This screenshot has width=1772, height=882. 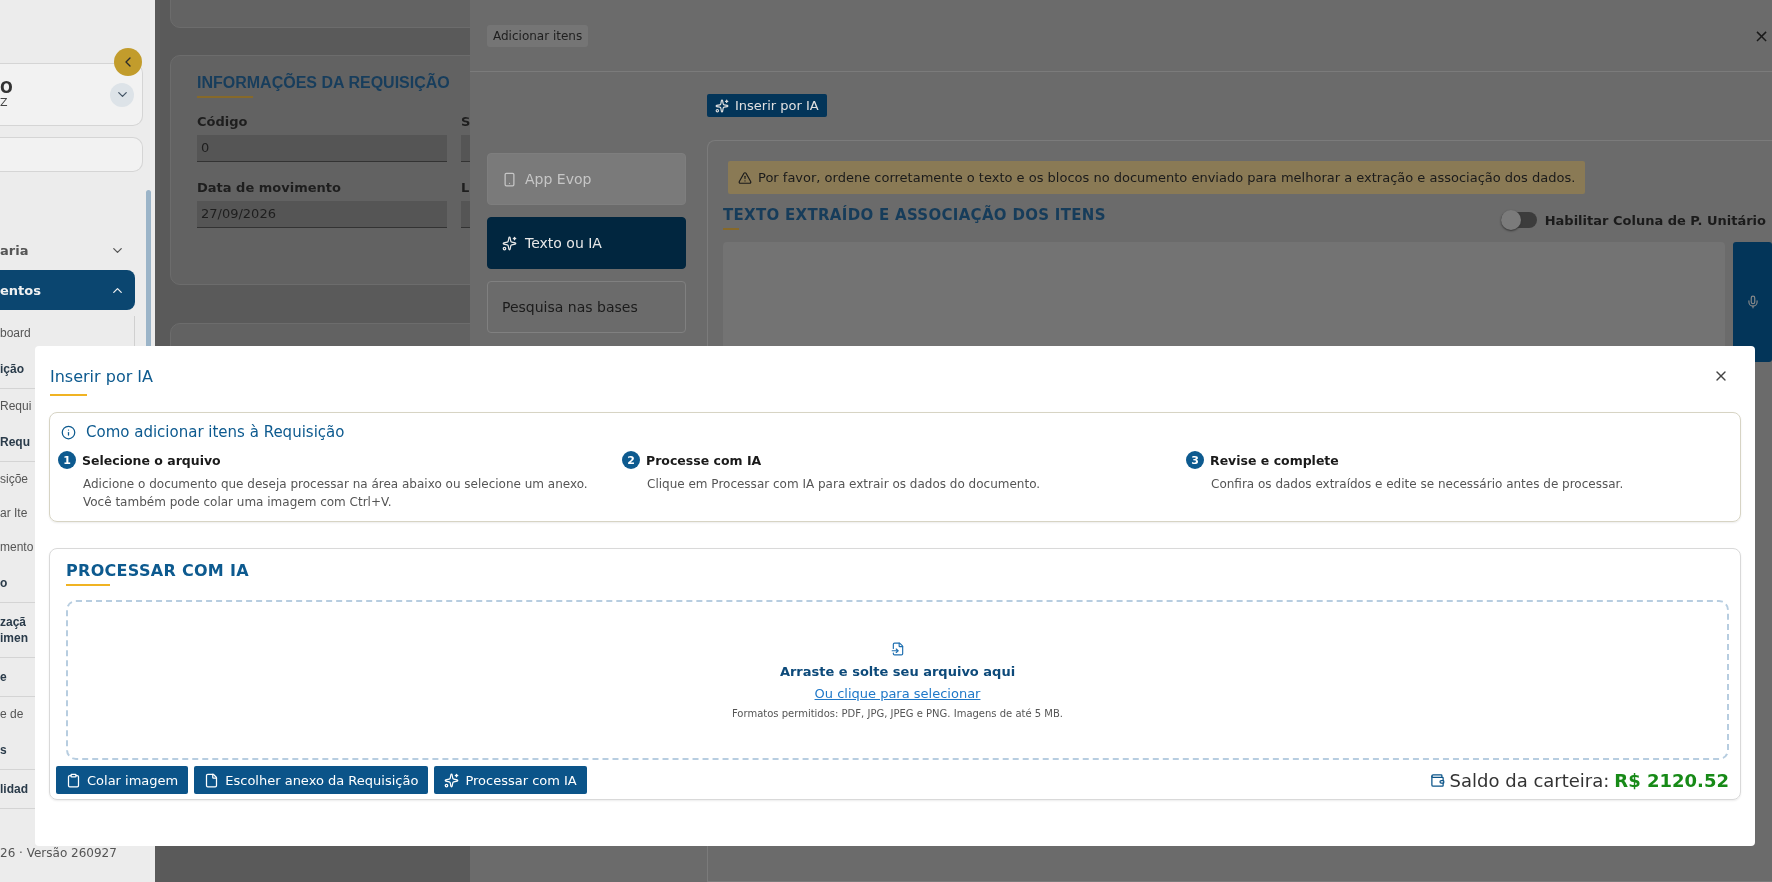 What do you see at coordinates (509, 179) in the screenshot?
I see `smartphone-icon` at bounding box center [509, 179].